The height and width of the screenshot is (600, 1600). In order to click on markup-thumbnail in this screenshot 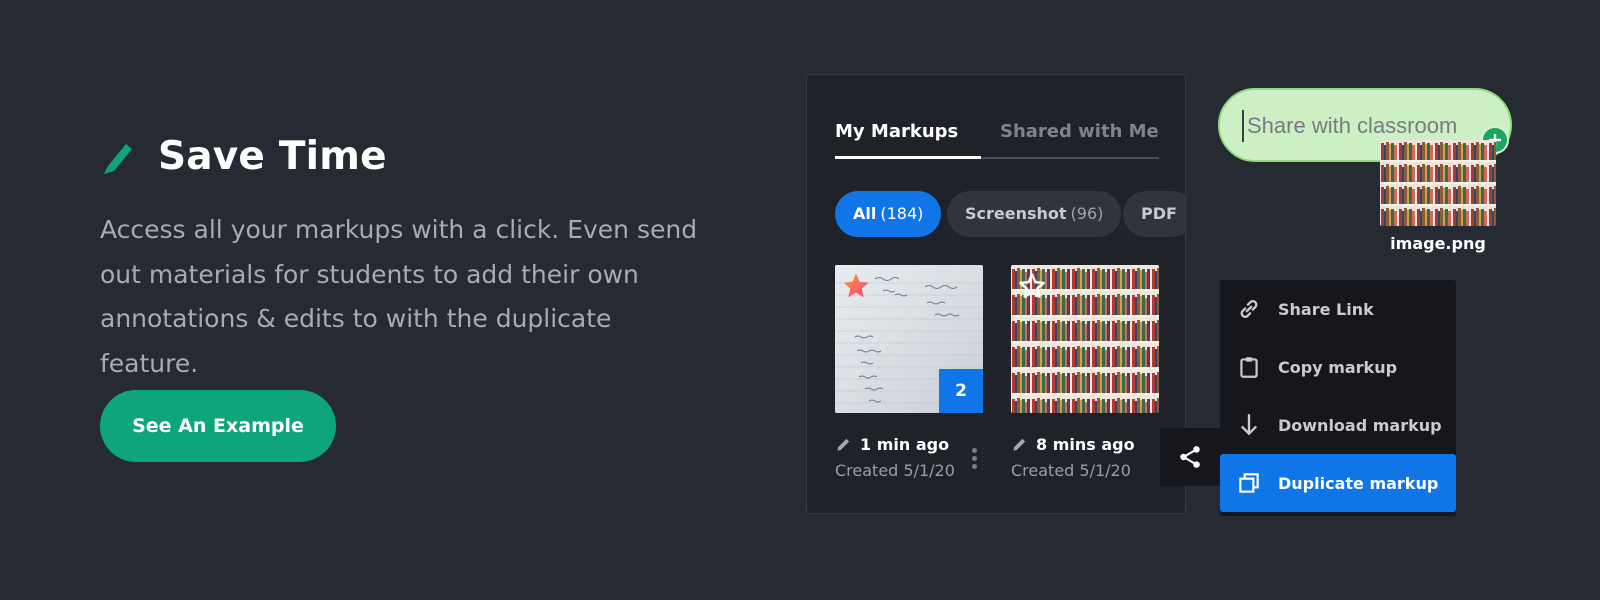, I will do `click(1085, 339)`.